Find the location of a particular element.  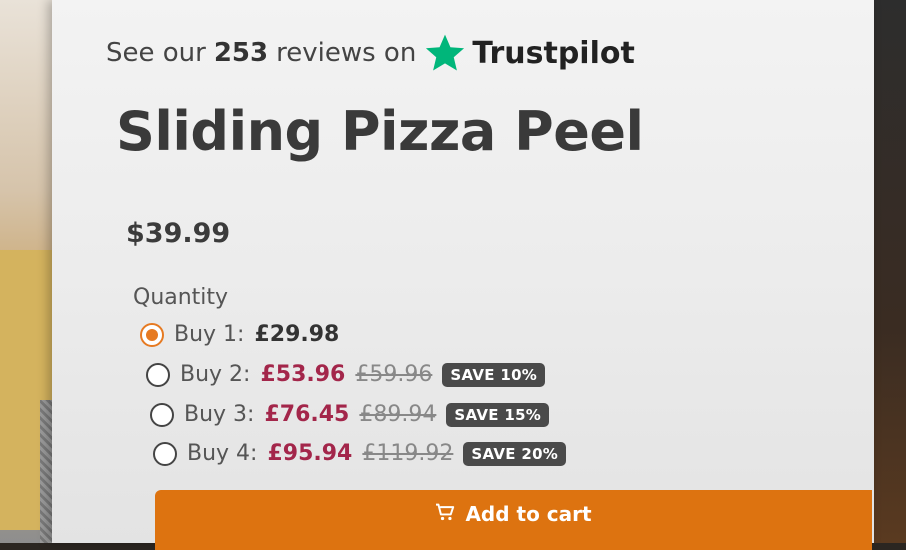

quantity-option-1: Buy 1: £29.98 is located at coordinates (239, 334).